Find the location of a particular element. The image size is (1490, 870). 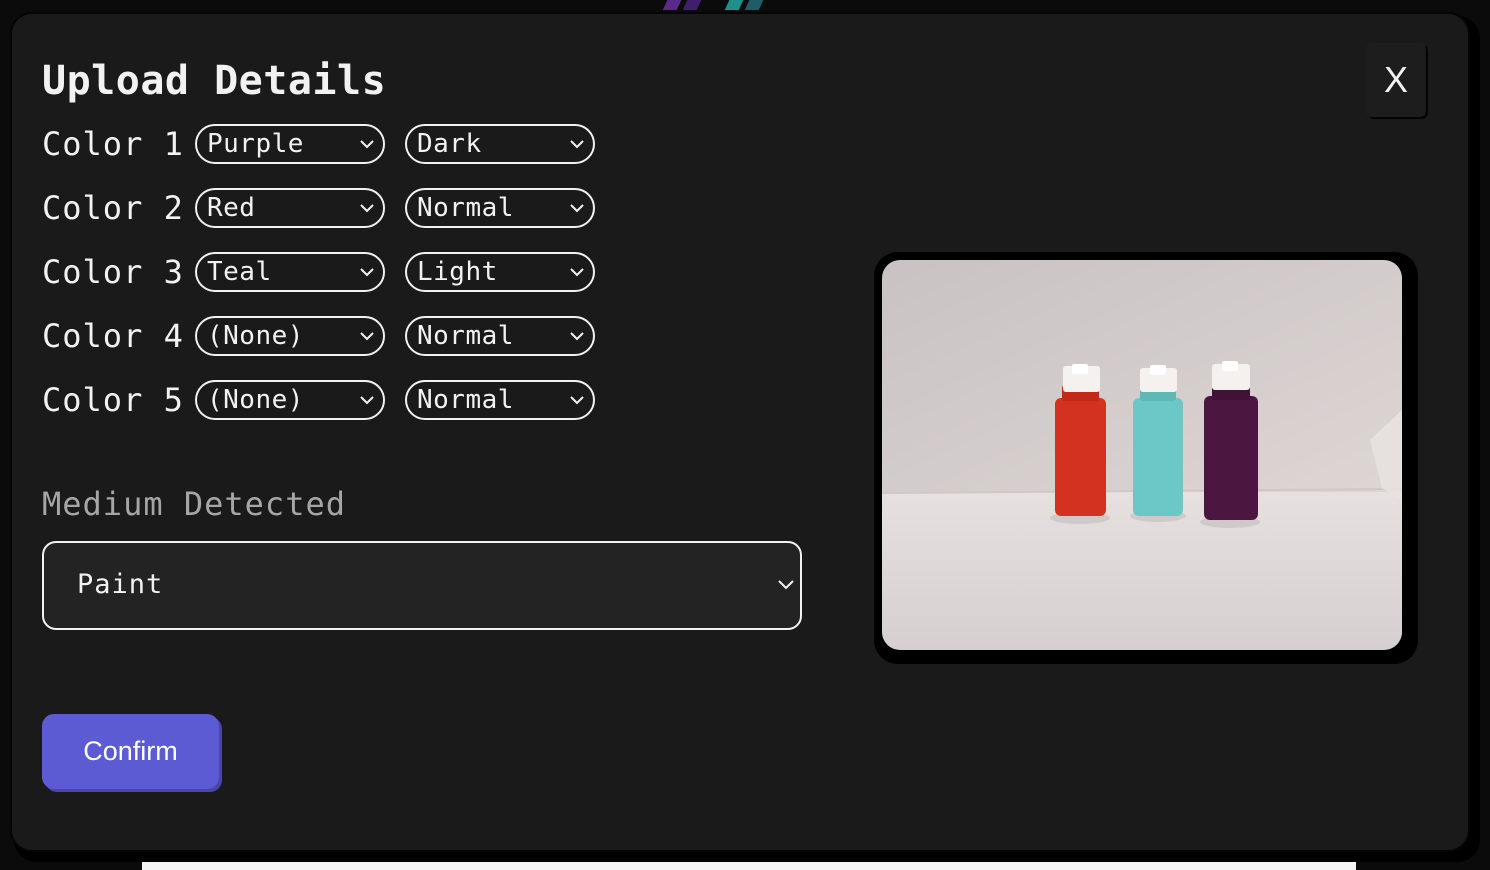

color-label: Color 2 is located at coordinates (113, 208).